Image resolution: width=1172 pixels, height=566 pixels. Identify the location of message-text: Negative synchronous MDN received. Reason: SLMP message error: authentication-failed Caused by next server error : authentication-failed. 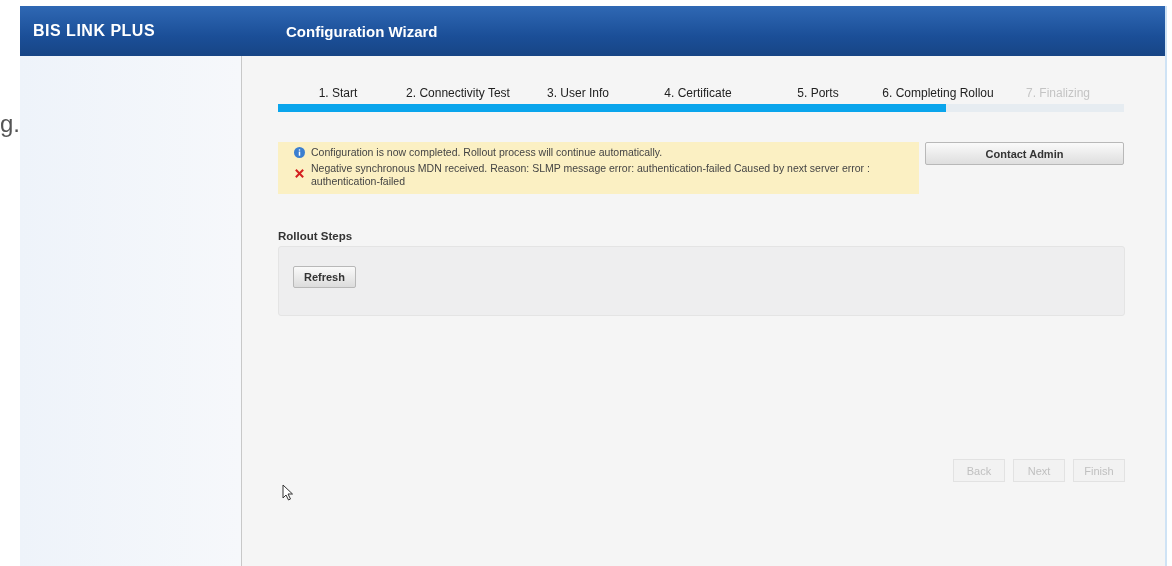
(591, 175).